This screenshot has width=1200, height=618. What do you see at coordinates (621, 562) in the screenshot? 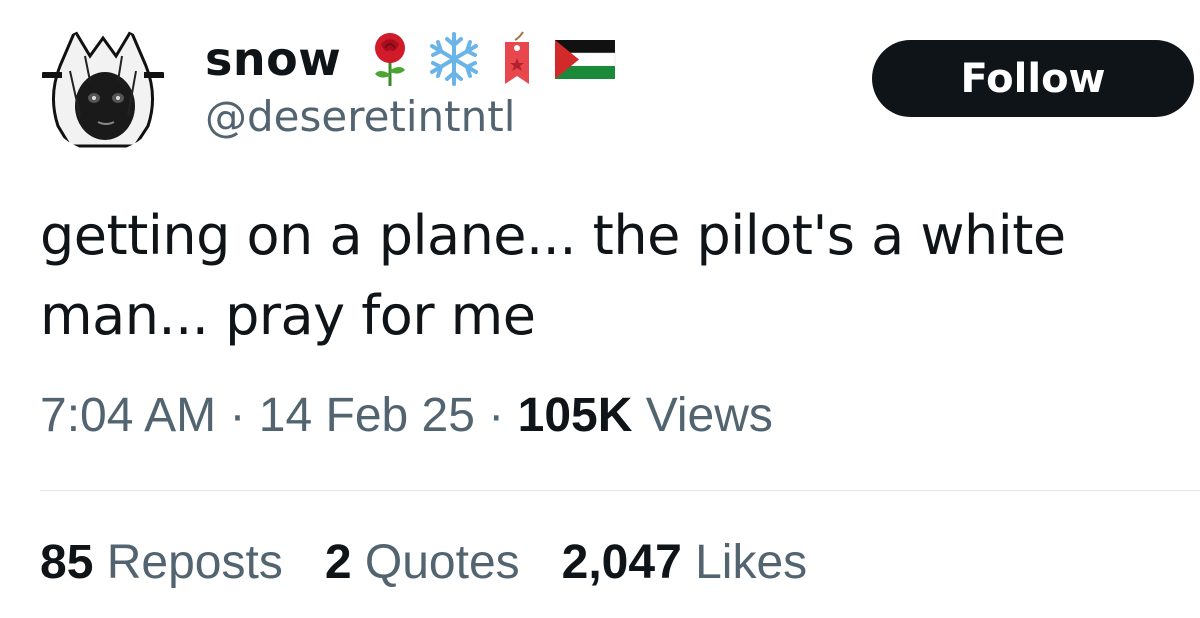
I see `likes-count: 2,047` at bounding box center [621, 562].